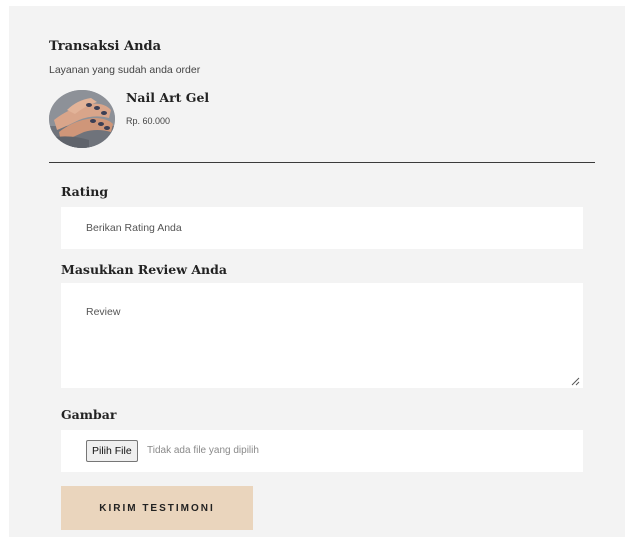  Describe the element at coordinates (575, 381) in the screenshot. I see `resize-grip-icon` at that location.